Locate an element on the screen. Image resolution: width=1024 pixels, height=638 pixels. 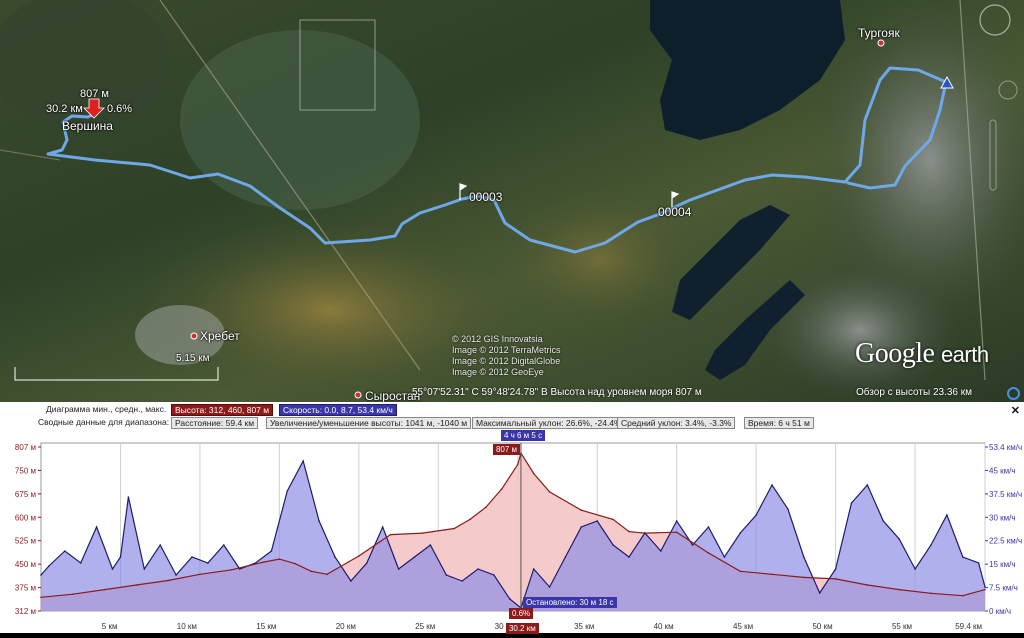
x-tick-label: 40 км is located at coordinates (664, 626).